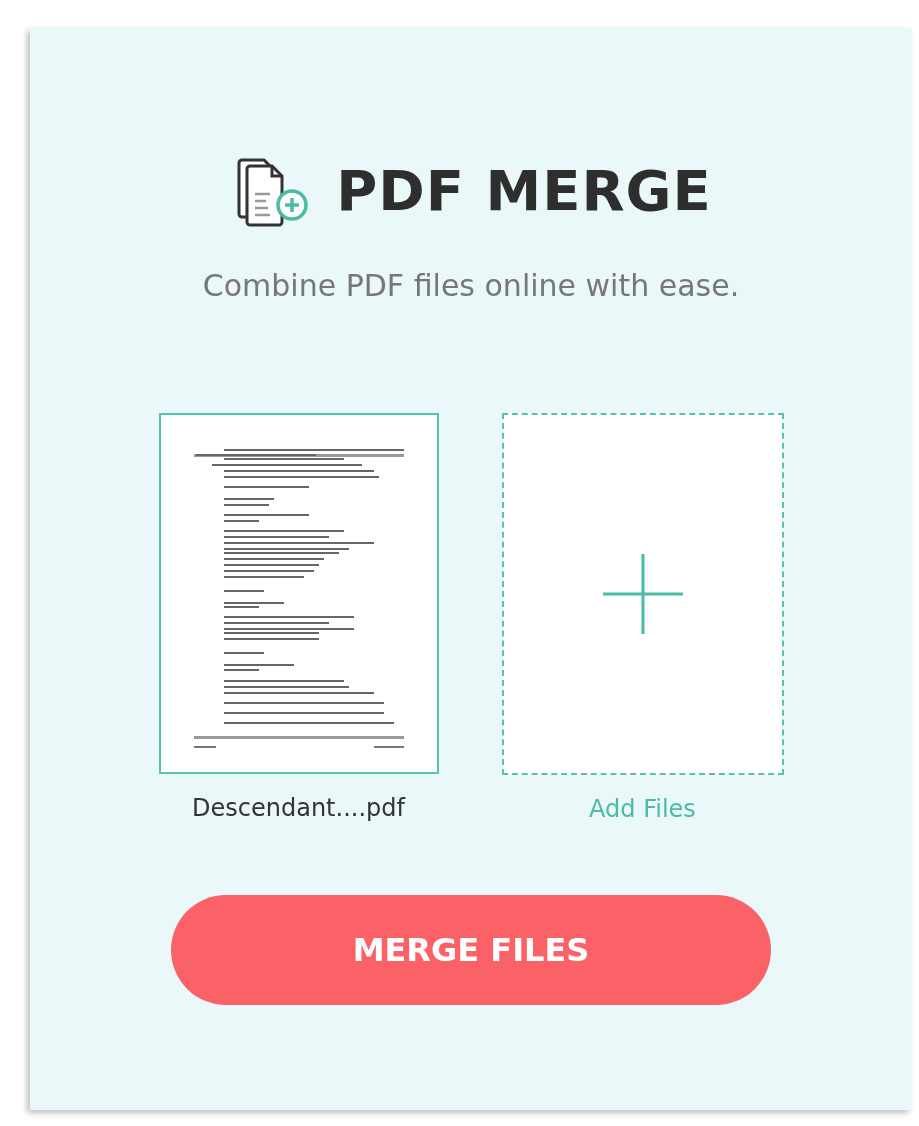 The image size is (919, 1126). What do you see at coordinates (471, 285) in the screenshot?
I see `subtitle: Combine PDF files online with ease.` at bounding box center [471, 285].